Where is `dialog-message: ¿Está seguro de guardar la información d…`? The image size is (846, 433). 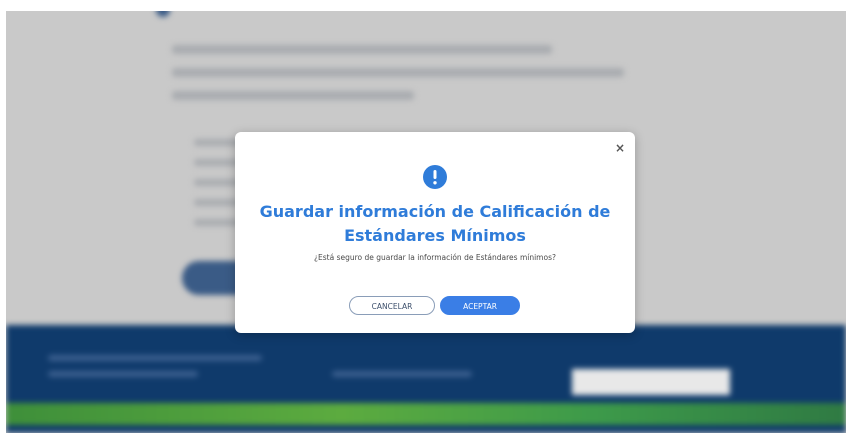
dialog-message: ¿Está seguro de guardar la información d… is located at coordinates (435, 257).